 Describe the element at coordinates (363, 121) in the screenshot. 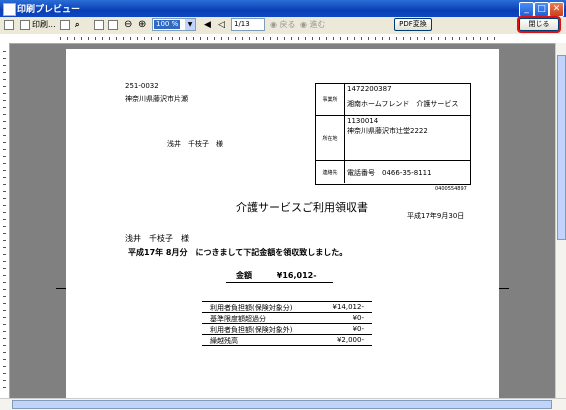

I see `location-postal: 1130014` at that location.